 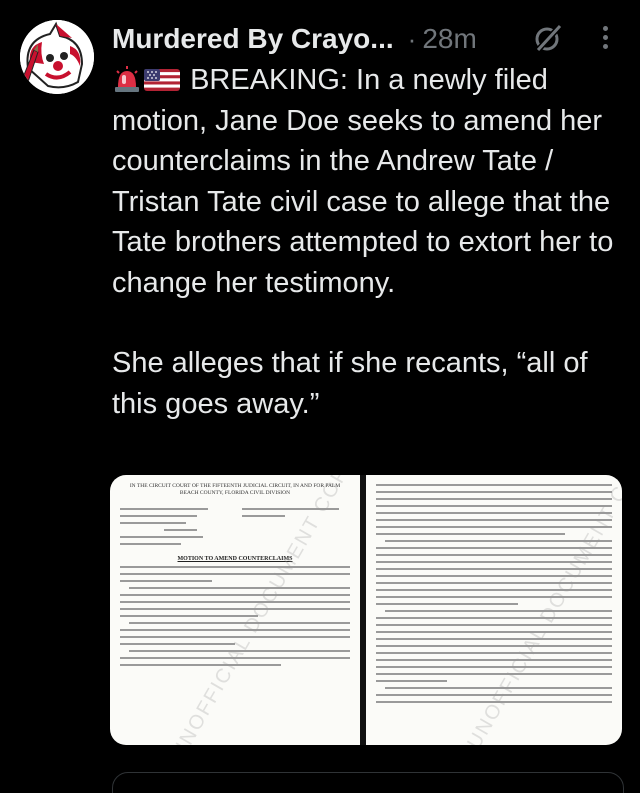 I want to click on document-image-right: UNOFFICIAL DOCUMENT COPY, so click(x=494, y=610).